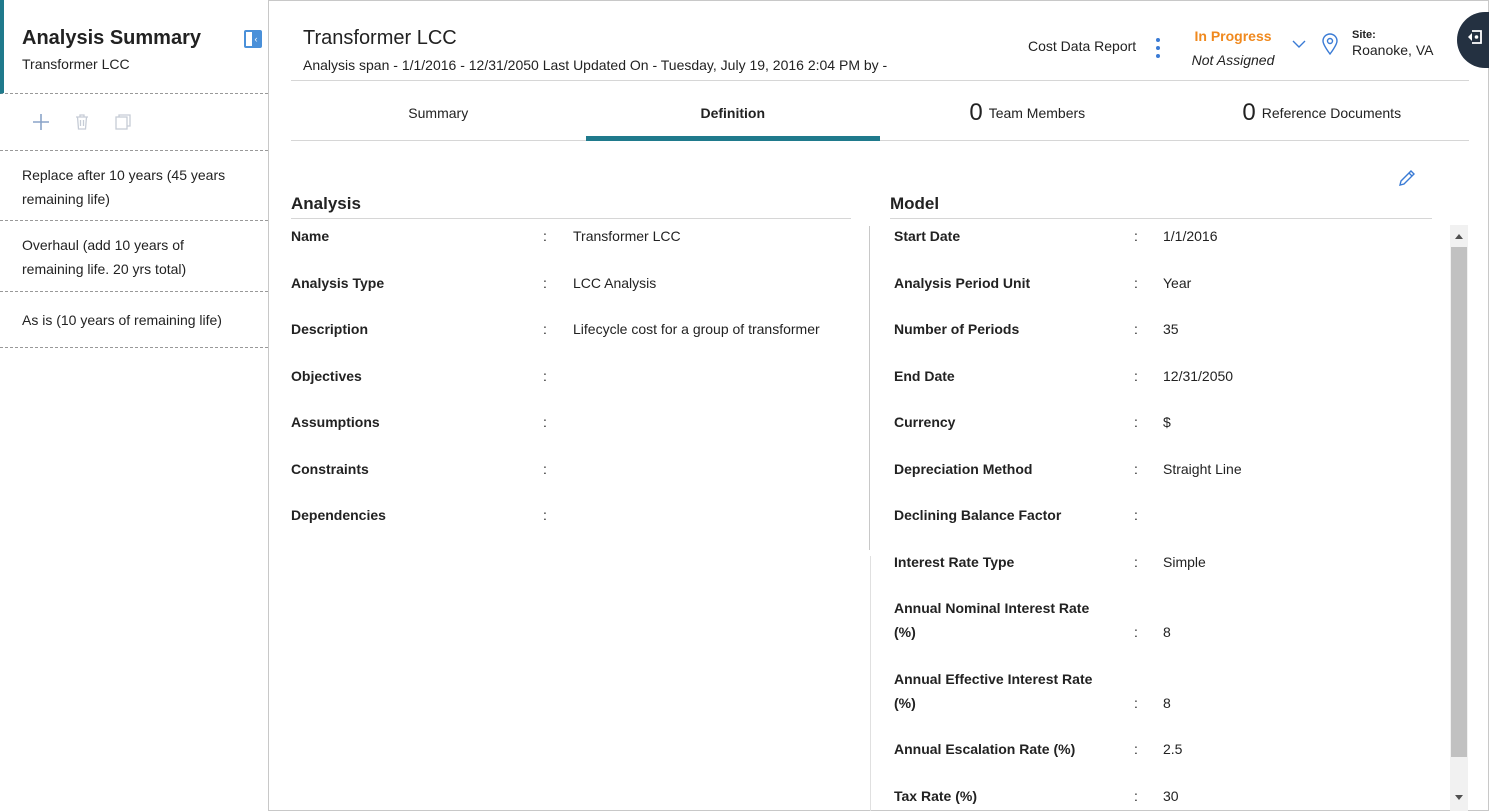 This screenshot has height=811, width=1489. Describe the element at coordinates (1184, 562) in the screenshot. I see `field-value: Simple` at that location.